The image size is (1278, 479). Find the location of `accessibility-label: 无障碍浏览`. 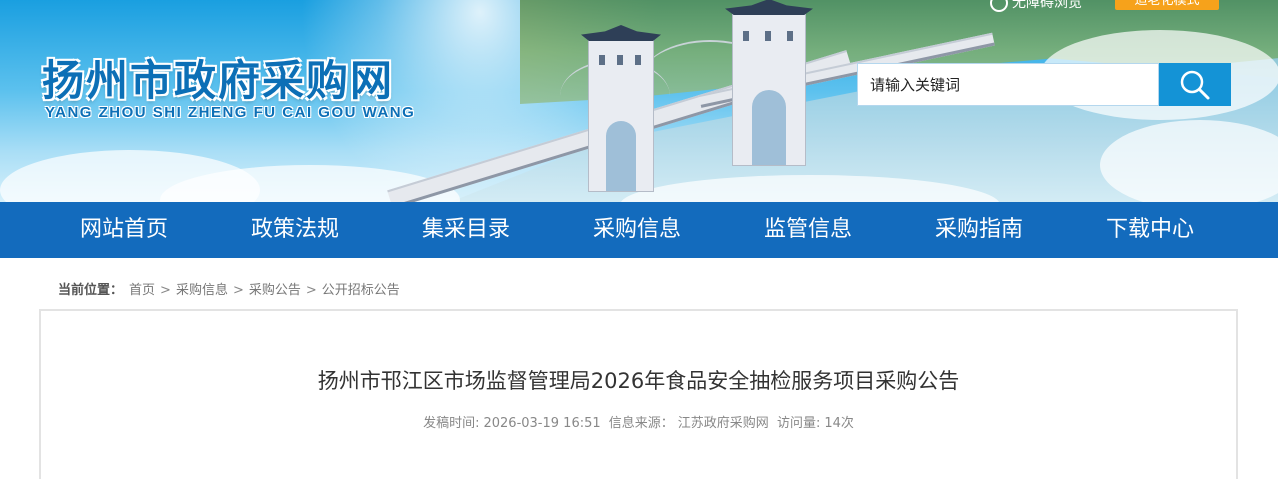

accessibility-label: 无障碍浏览 is located at coordinates (1047, 5).